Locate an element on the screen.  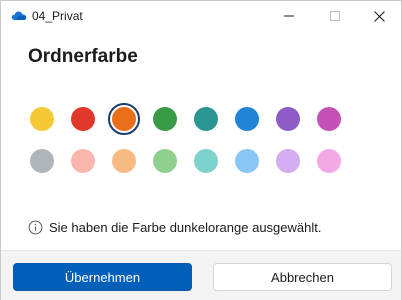
dialog-heading: Ordnerfarbe is located at coordinates (83, 56).